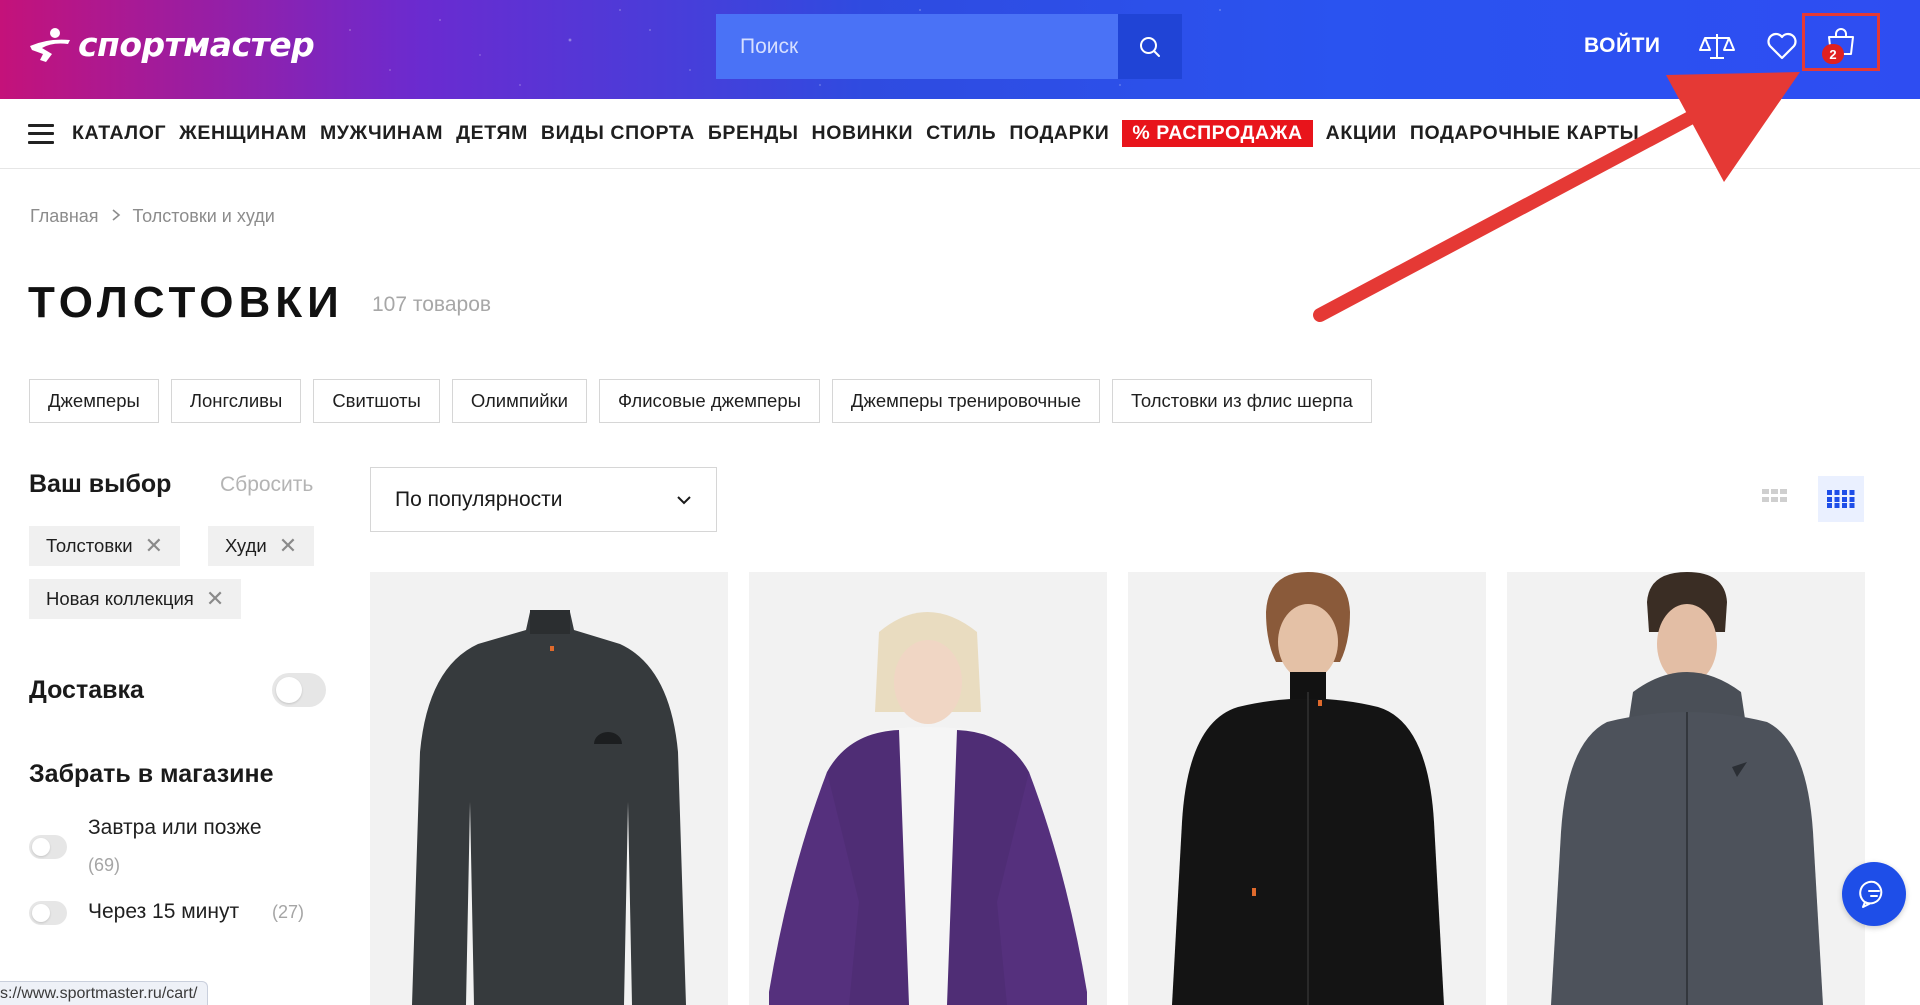 This screenshot has width=1920, height=1005. Describe the element at coordinates (376, 401) in the screenshot. I see `category-chip: Свитшоты` at that location.